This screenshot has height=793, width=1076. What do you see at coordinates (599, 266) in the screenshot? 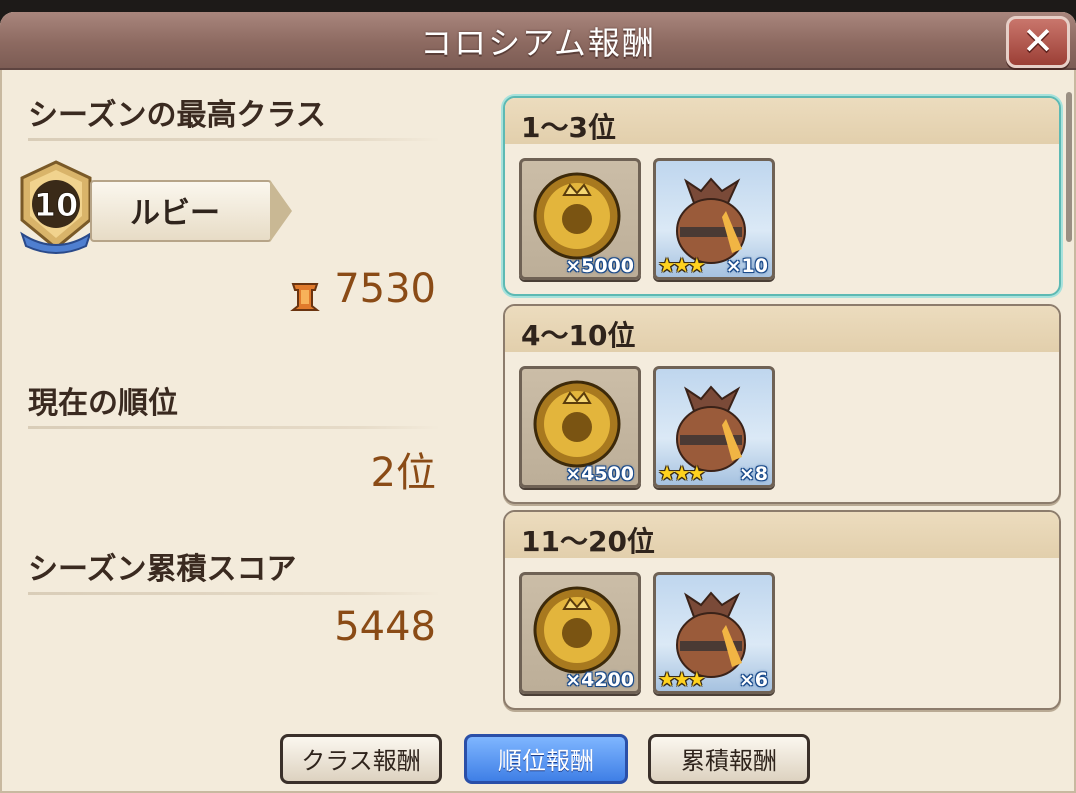
I see `item-count: ×5000` at bounding box center [599, 266].